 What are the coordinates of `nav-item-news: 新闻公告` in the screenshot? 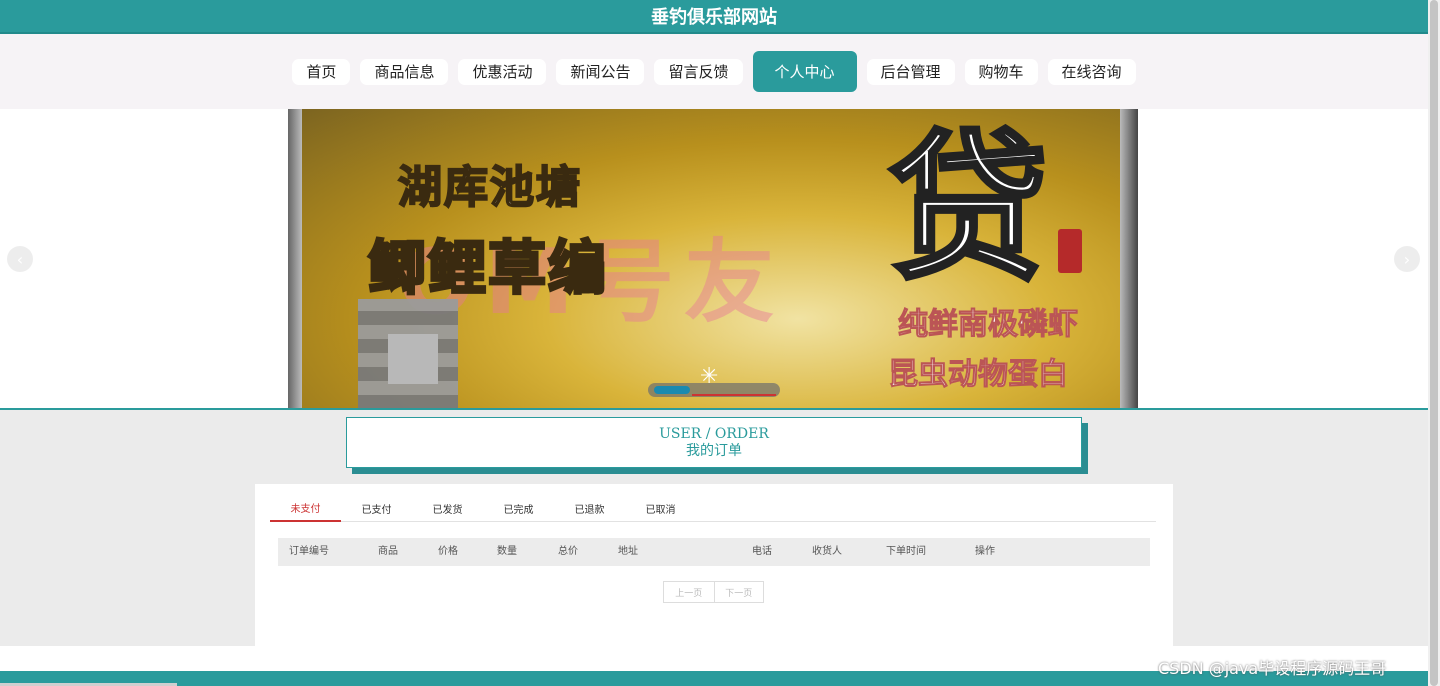 It's located at (600, 71).